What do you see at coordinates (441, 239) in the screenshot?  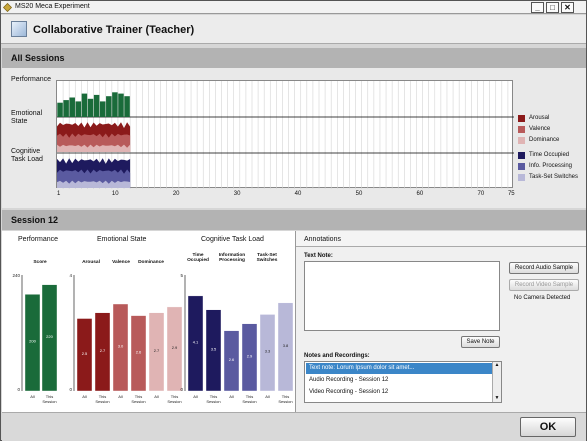 I see `annotations-header: Annotations` at bounding box center [441, 239].